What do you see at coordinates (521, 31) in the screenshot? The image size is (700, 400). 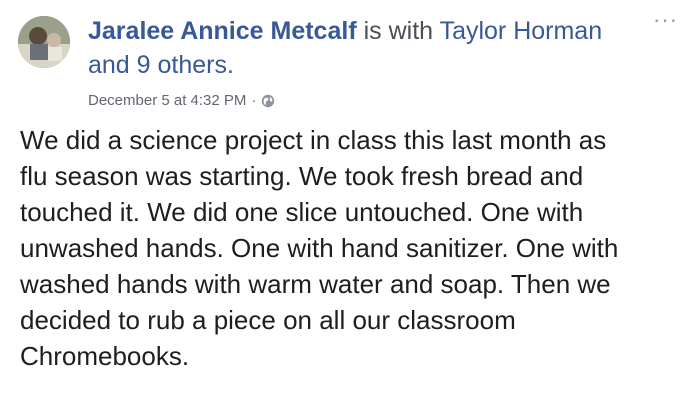 I see `tagged-person-link: Taylor Horman` at bounding box center [521, 31].